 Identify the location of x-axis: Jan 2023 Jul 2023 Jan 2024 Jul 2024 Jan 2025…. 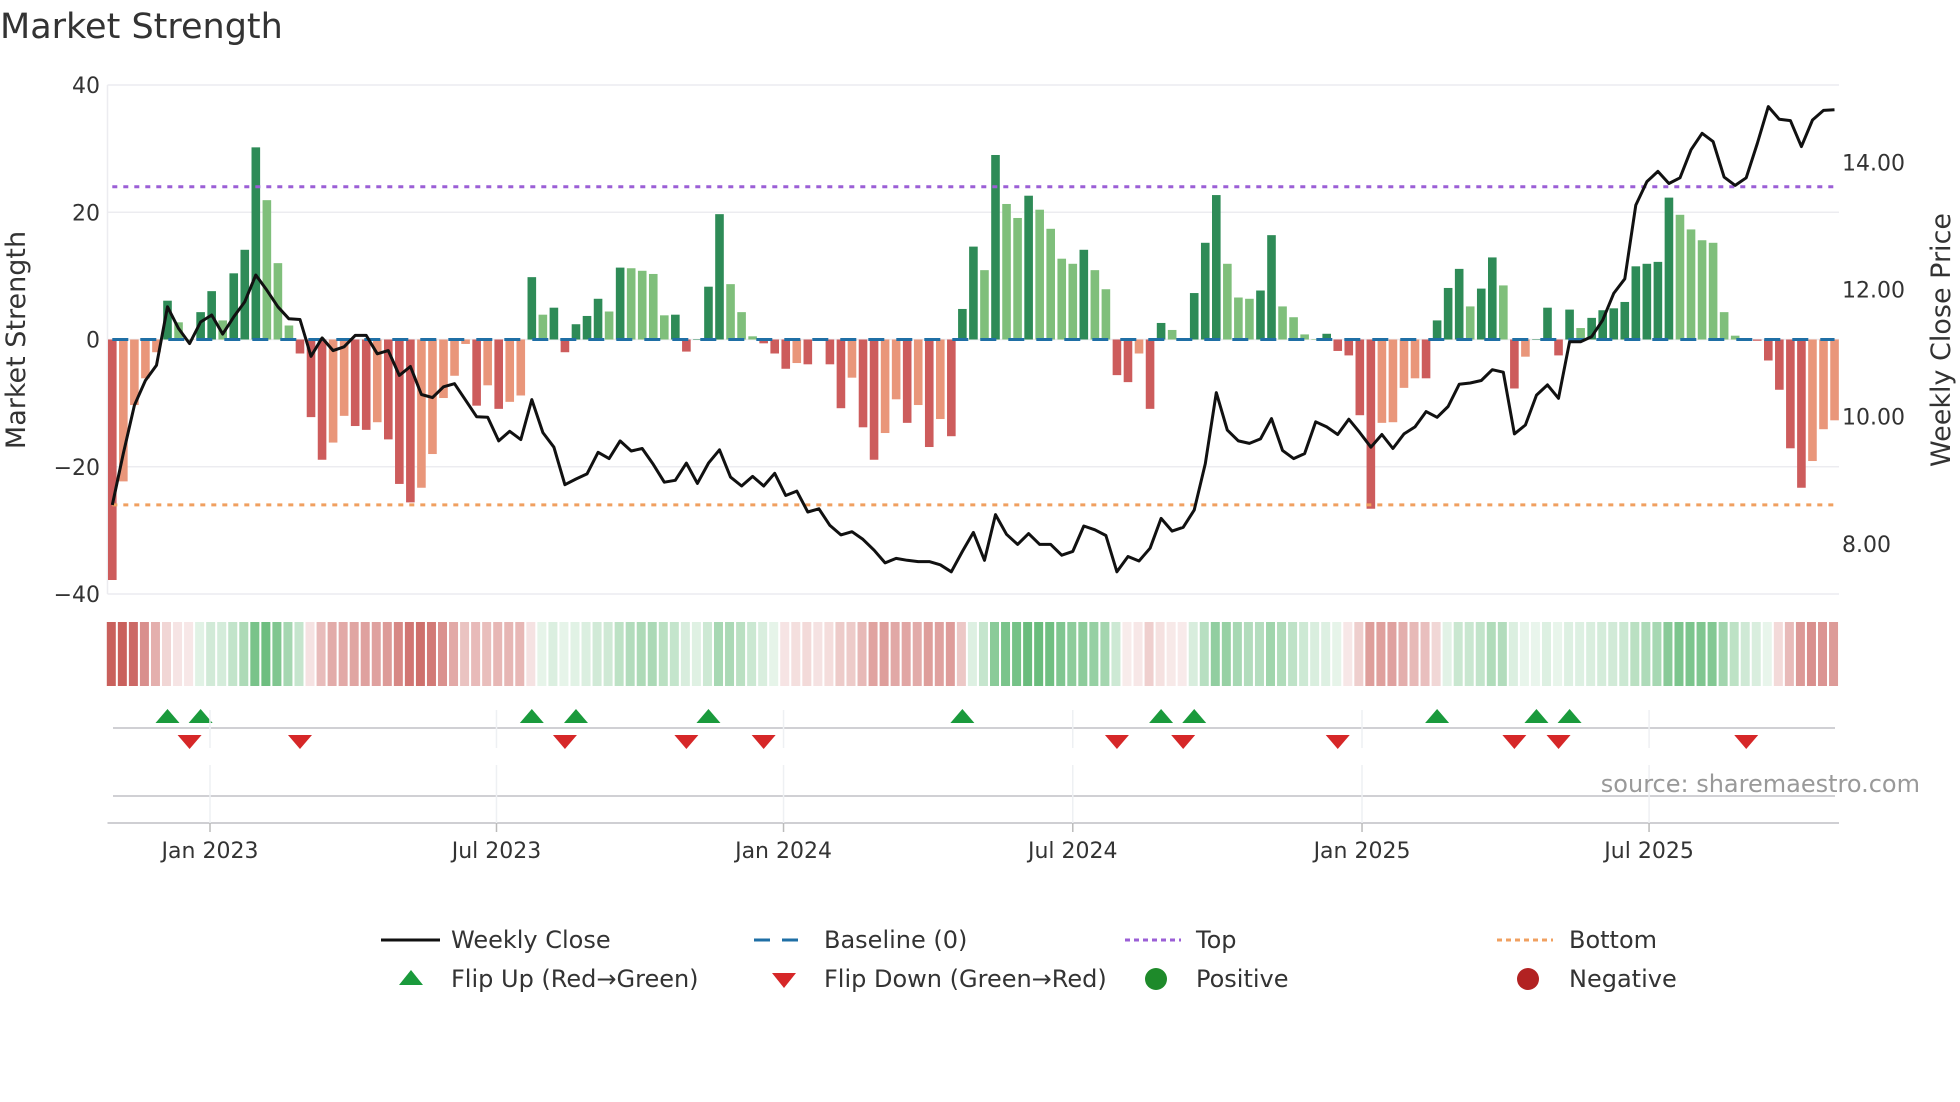
(973, 787).